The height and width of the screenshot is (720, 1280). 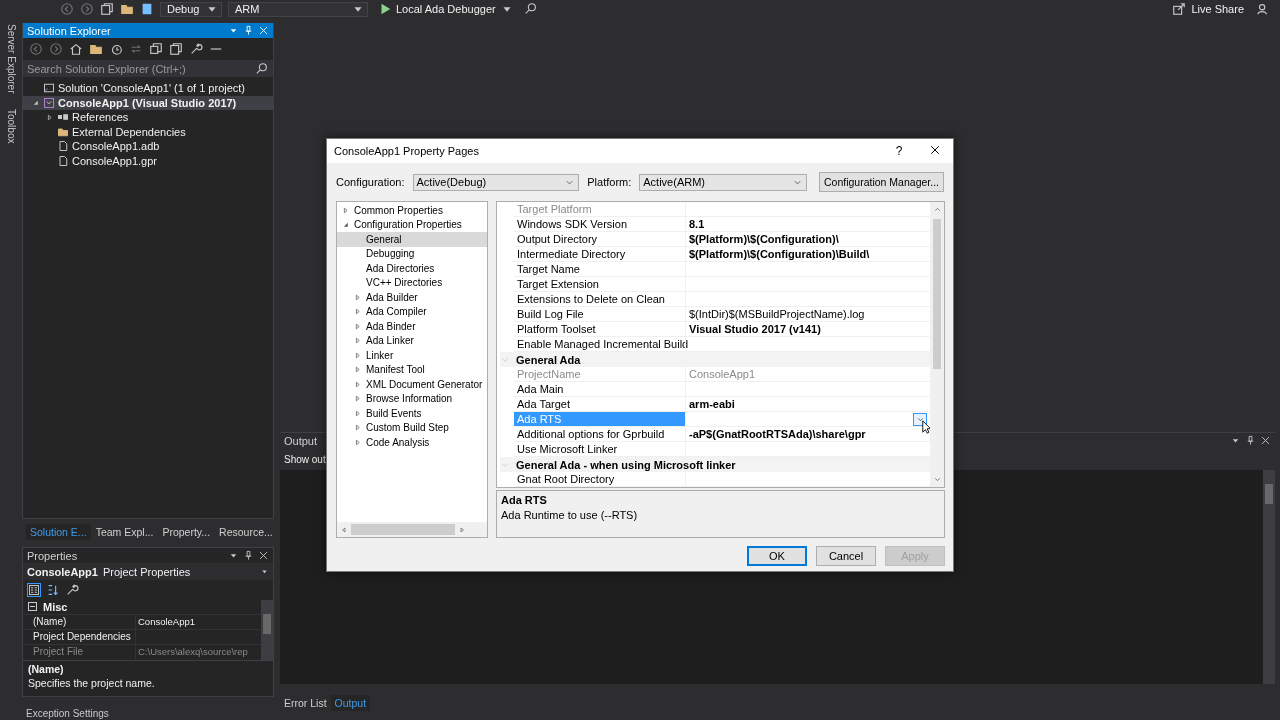 What do you see at coordinates (599, 404) in the screenshot?
I see `property-name: Ada Target` at bounding box center [599, 404].